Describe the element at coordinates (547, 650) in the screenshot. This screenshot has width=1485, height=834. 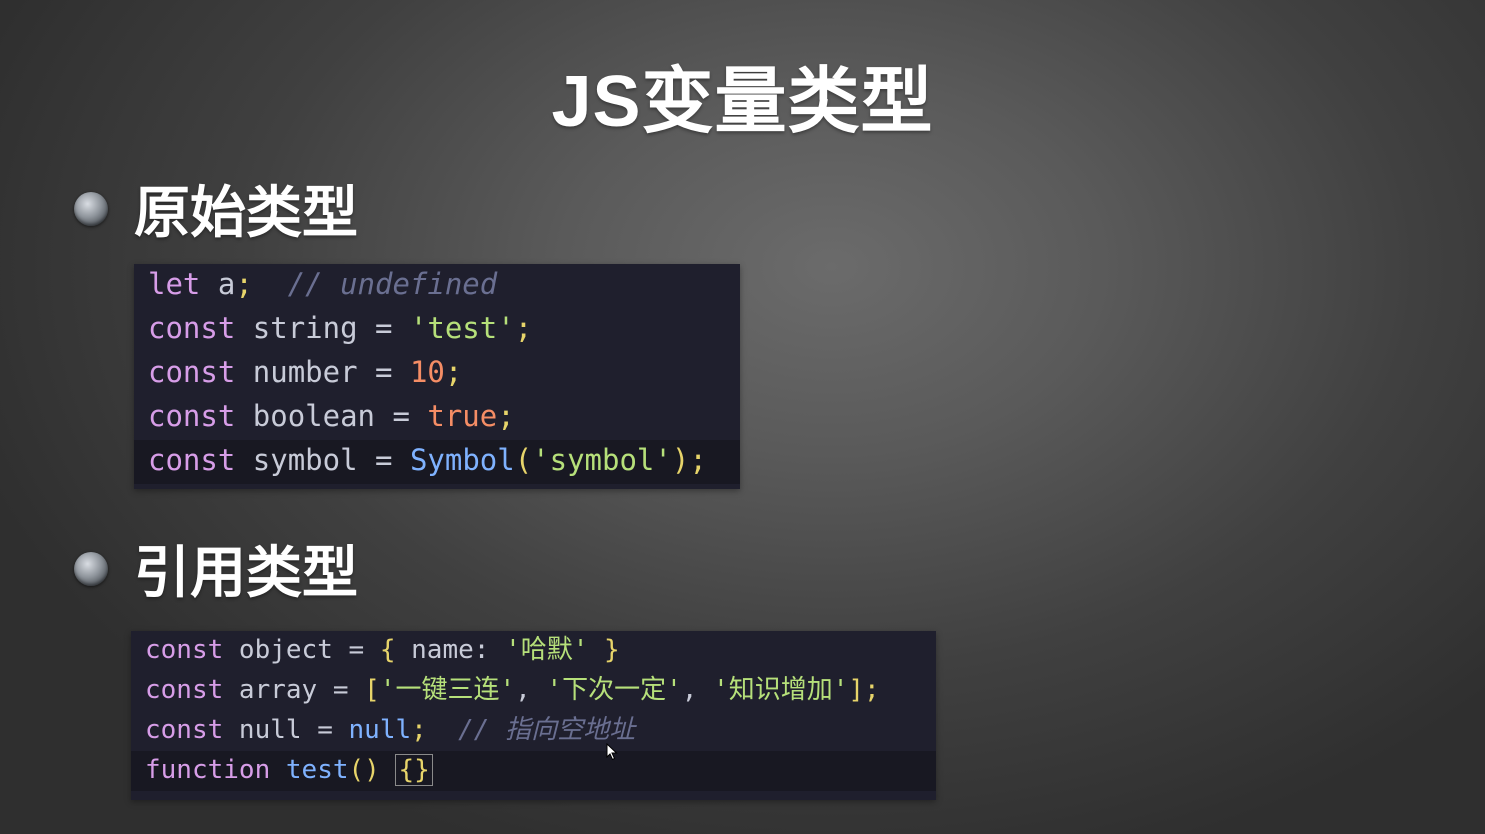
I see `code-token: '哈默'` at that location.